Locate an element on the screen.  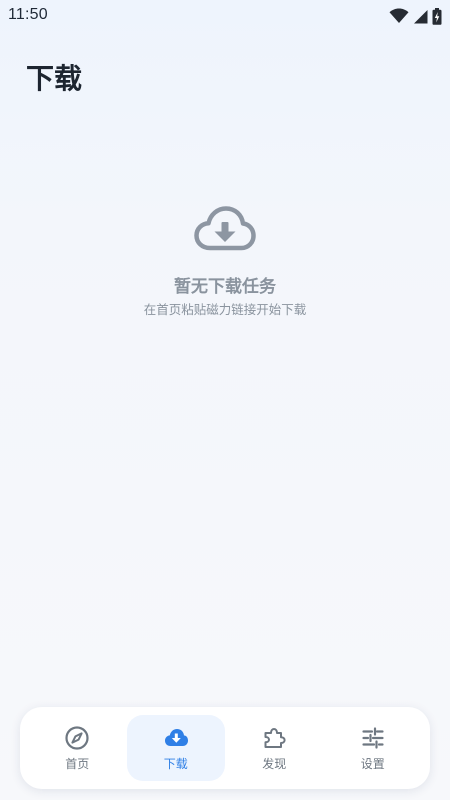
nav-item-home: 首页 is located at coordinates (77, 748).